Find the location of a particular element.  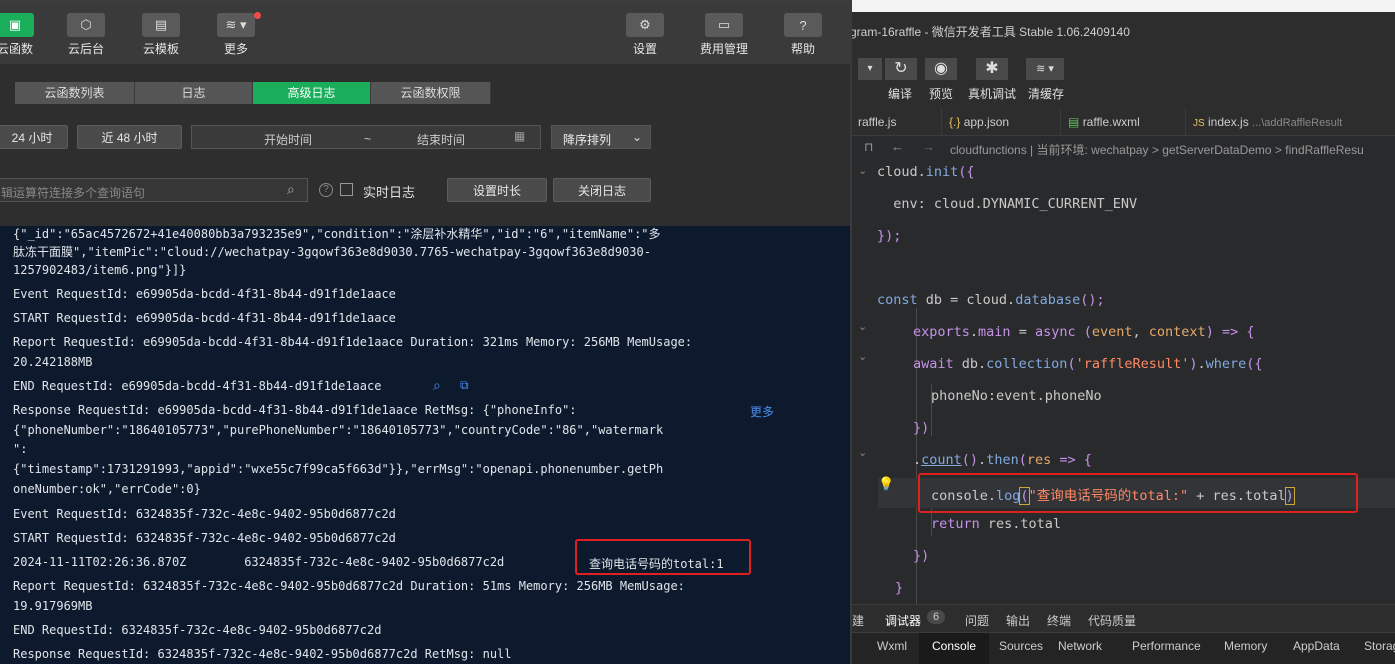

tab-debugger: 调试器 is located at coordinates (903, 623).